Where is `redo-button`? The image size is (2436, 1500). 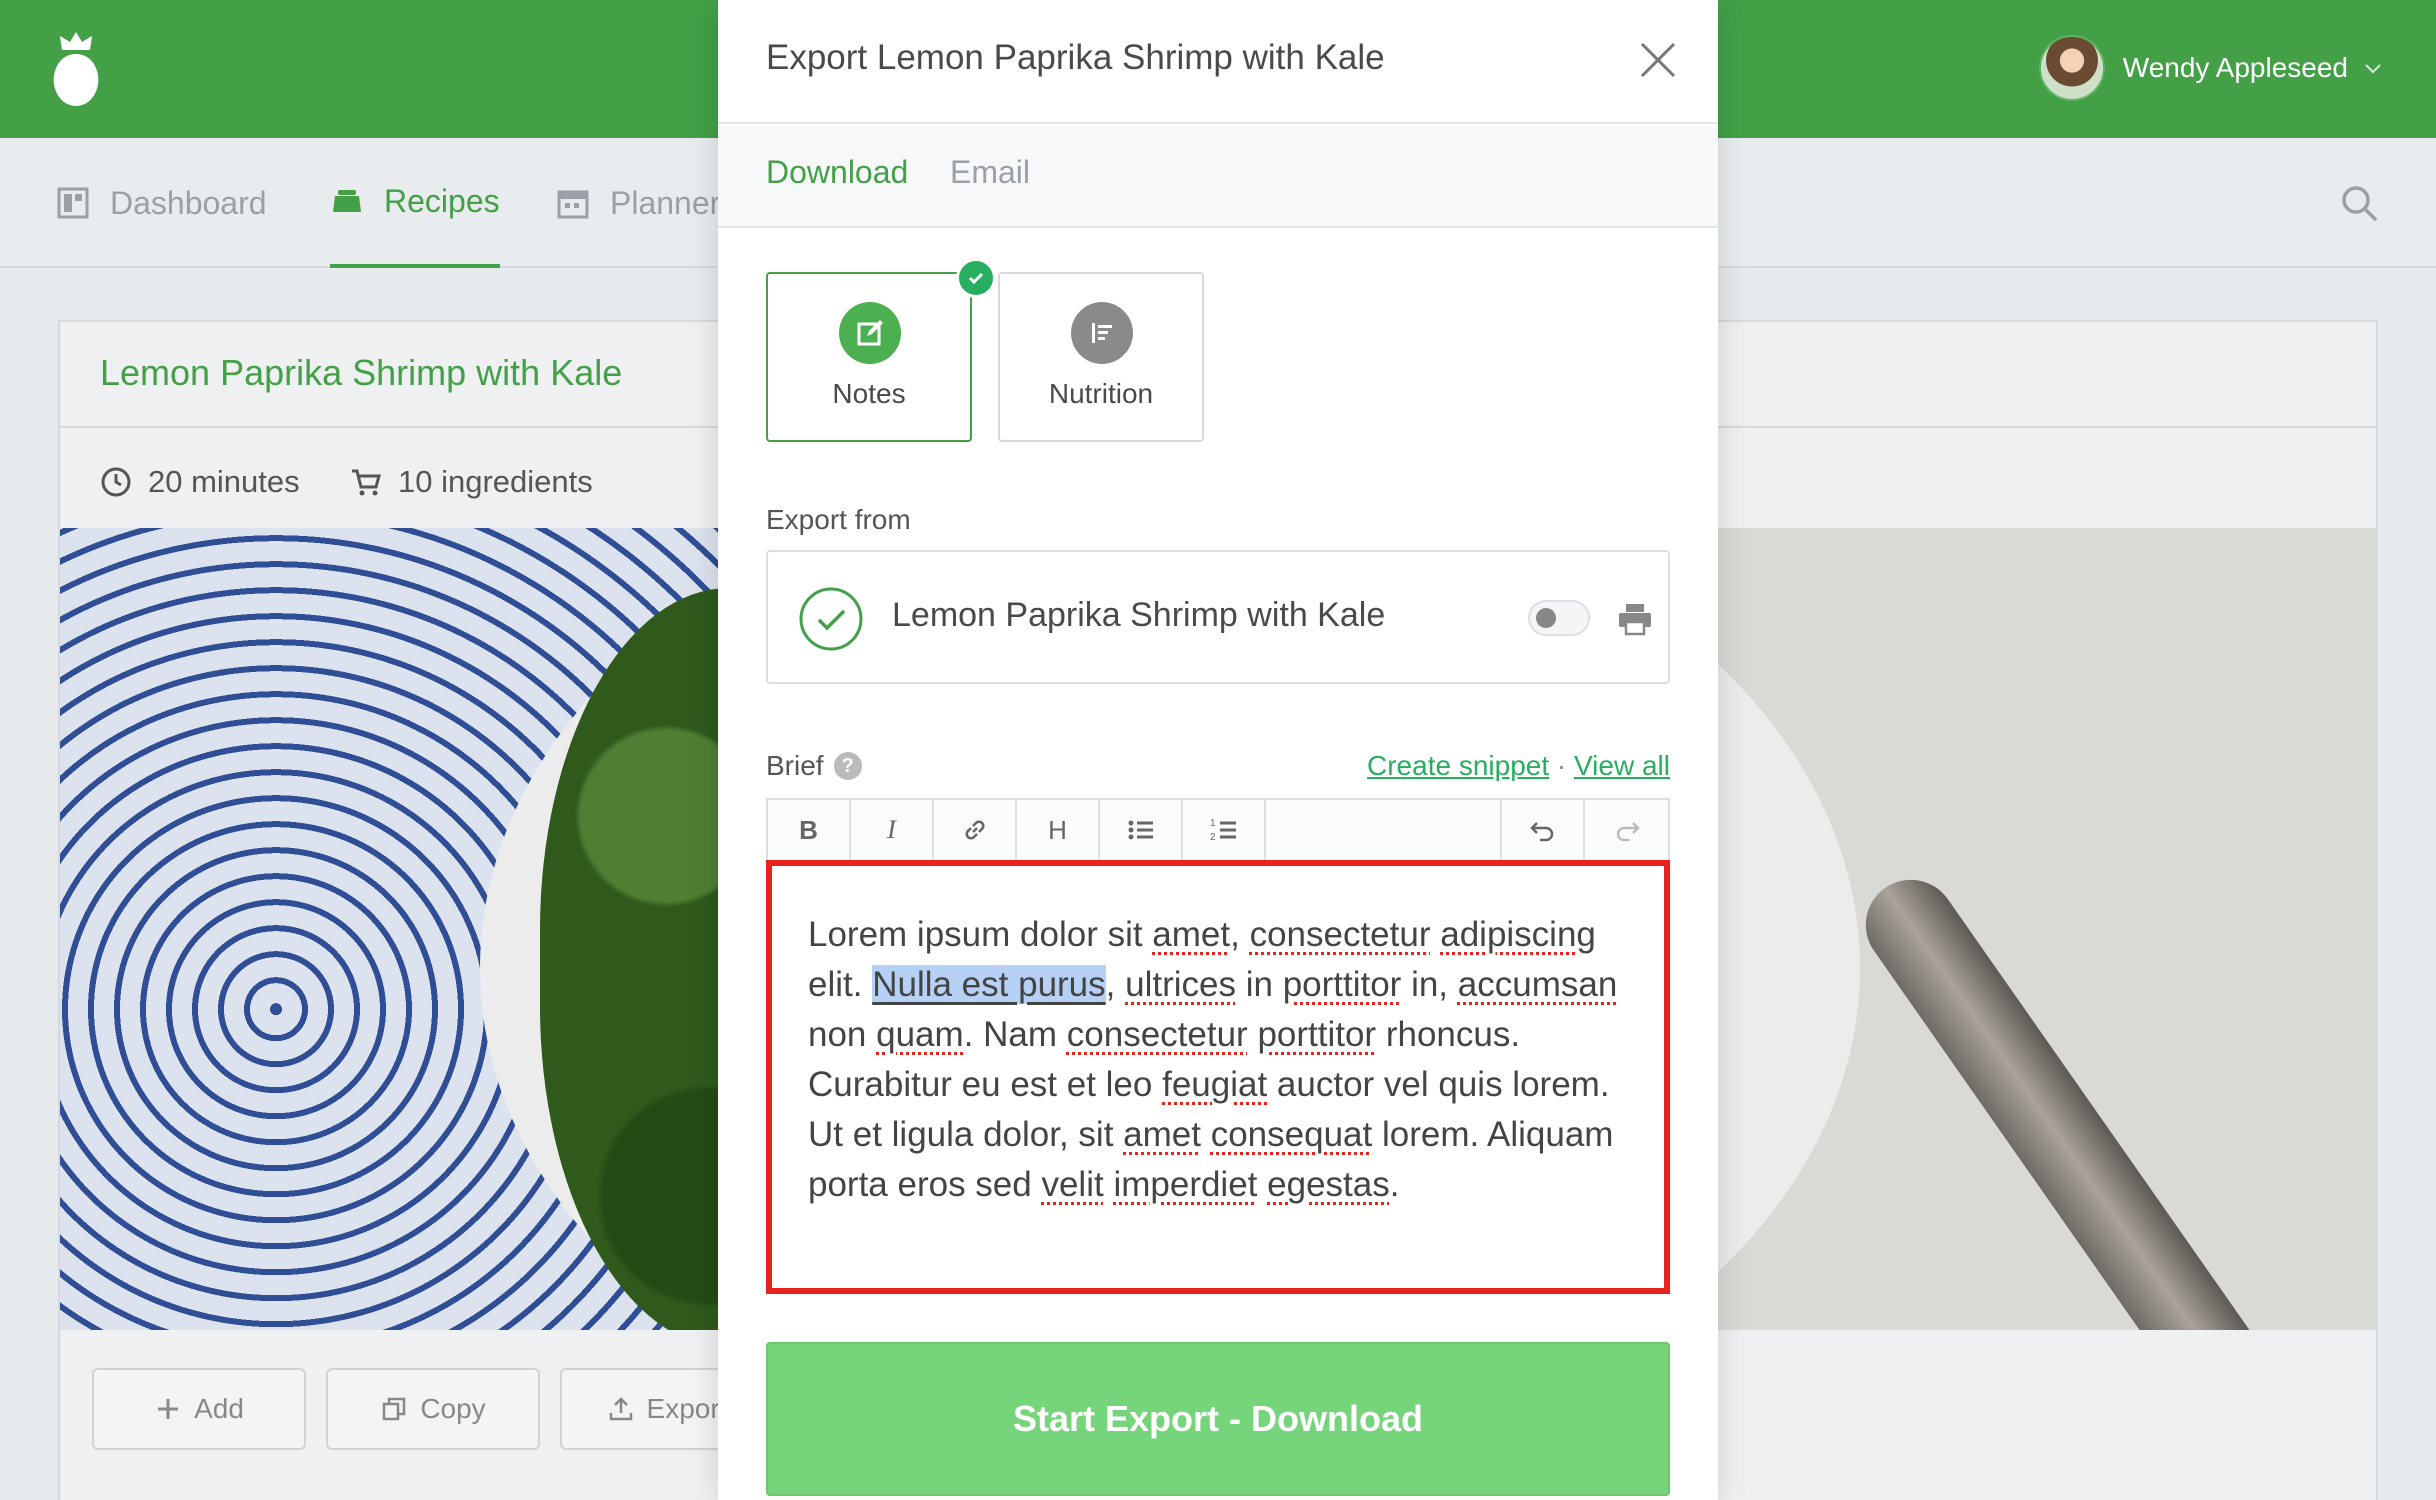
redo-button is located at coordinates (1626, 830).